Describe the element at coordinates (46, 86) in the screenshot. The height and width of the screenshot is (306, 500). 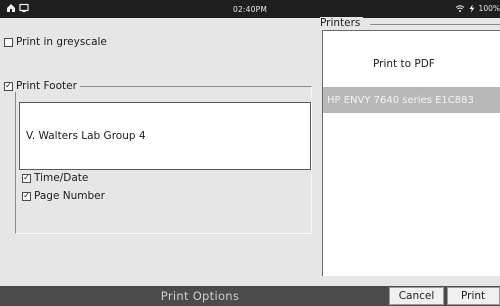
I see `print-footer-label: Print Footer` at that location.